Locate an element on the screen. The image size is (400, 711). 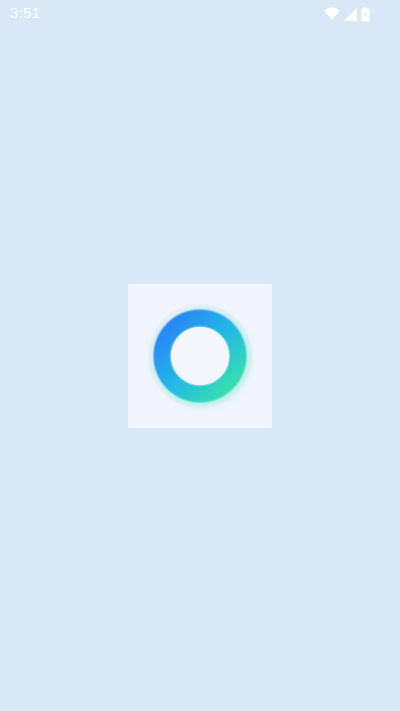
battery-icon is located at coordinates (365, 14).